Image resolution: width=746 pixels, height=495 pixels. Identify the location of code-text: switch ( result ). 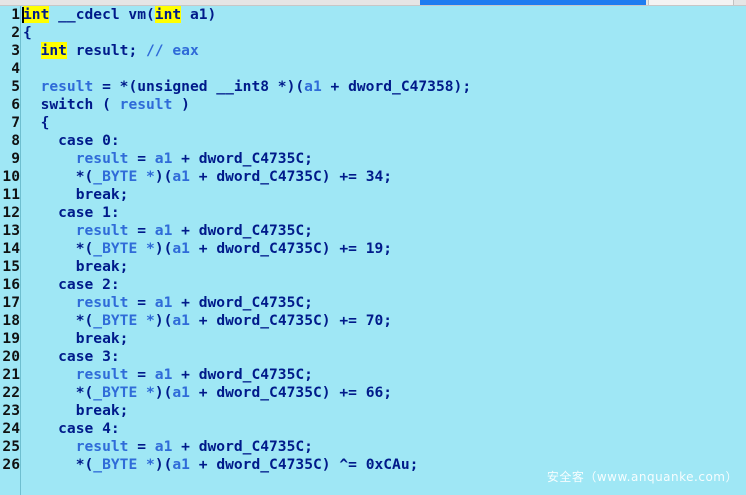
(106, 105).